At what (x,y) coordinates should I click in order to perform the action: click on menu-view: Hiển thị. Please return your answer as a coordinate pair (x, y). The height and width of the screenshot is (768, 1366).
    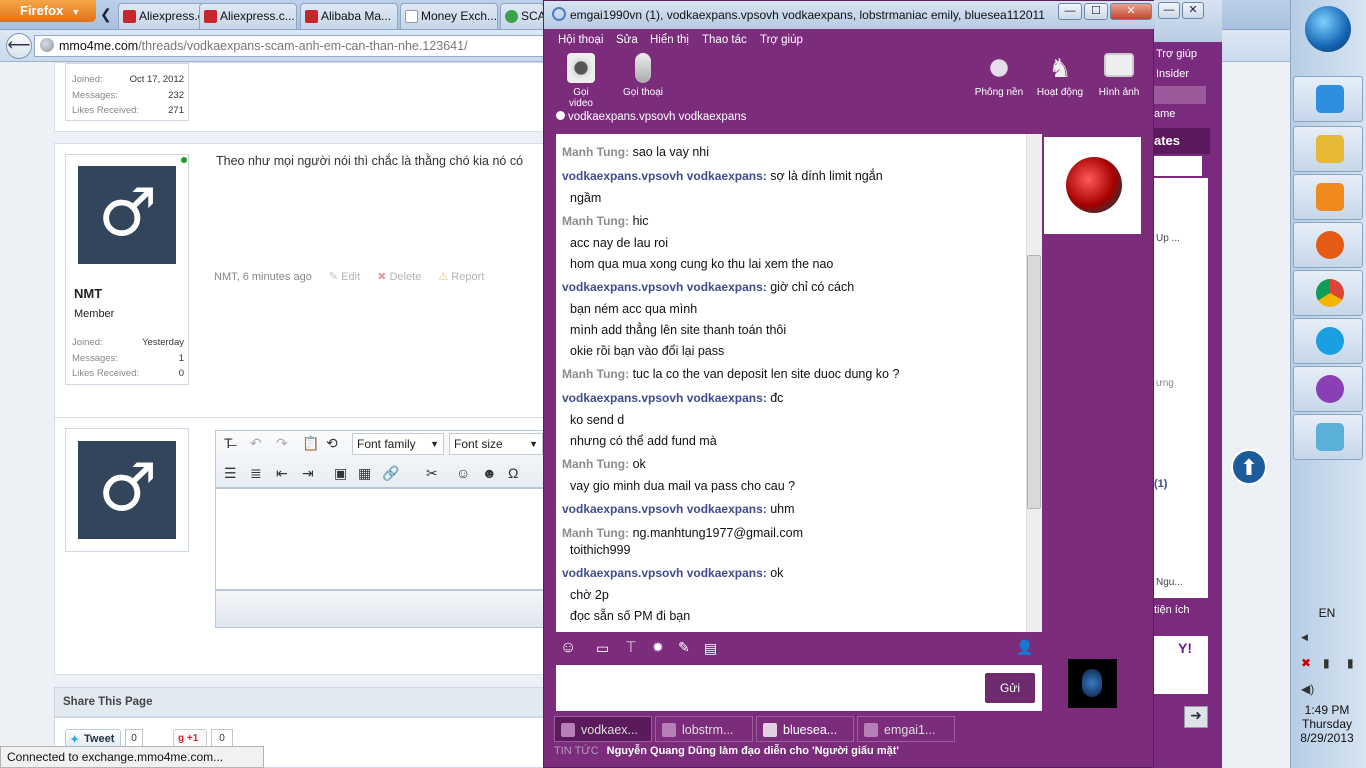
    Looking at the image, I should click on (669, 40).